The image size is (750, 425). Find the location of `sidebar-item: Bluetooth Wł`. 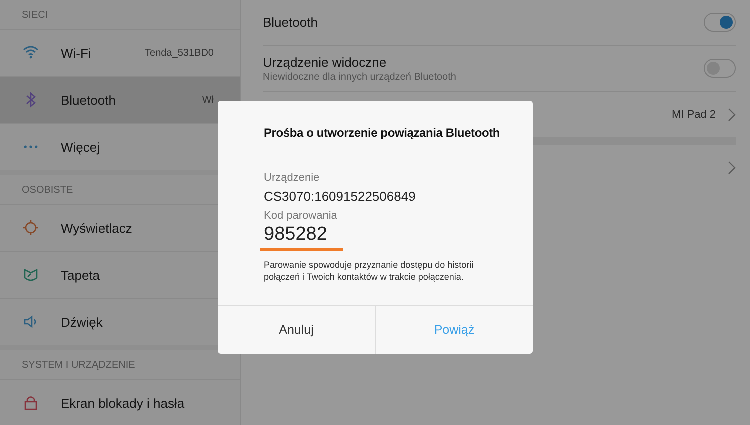

sidebar-item: Bluetooth Wł is located at coordinates (120, 99).